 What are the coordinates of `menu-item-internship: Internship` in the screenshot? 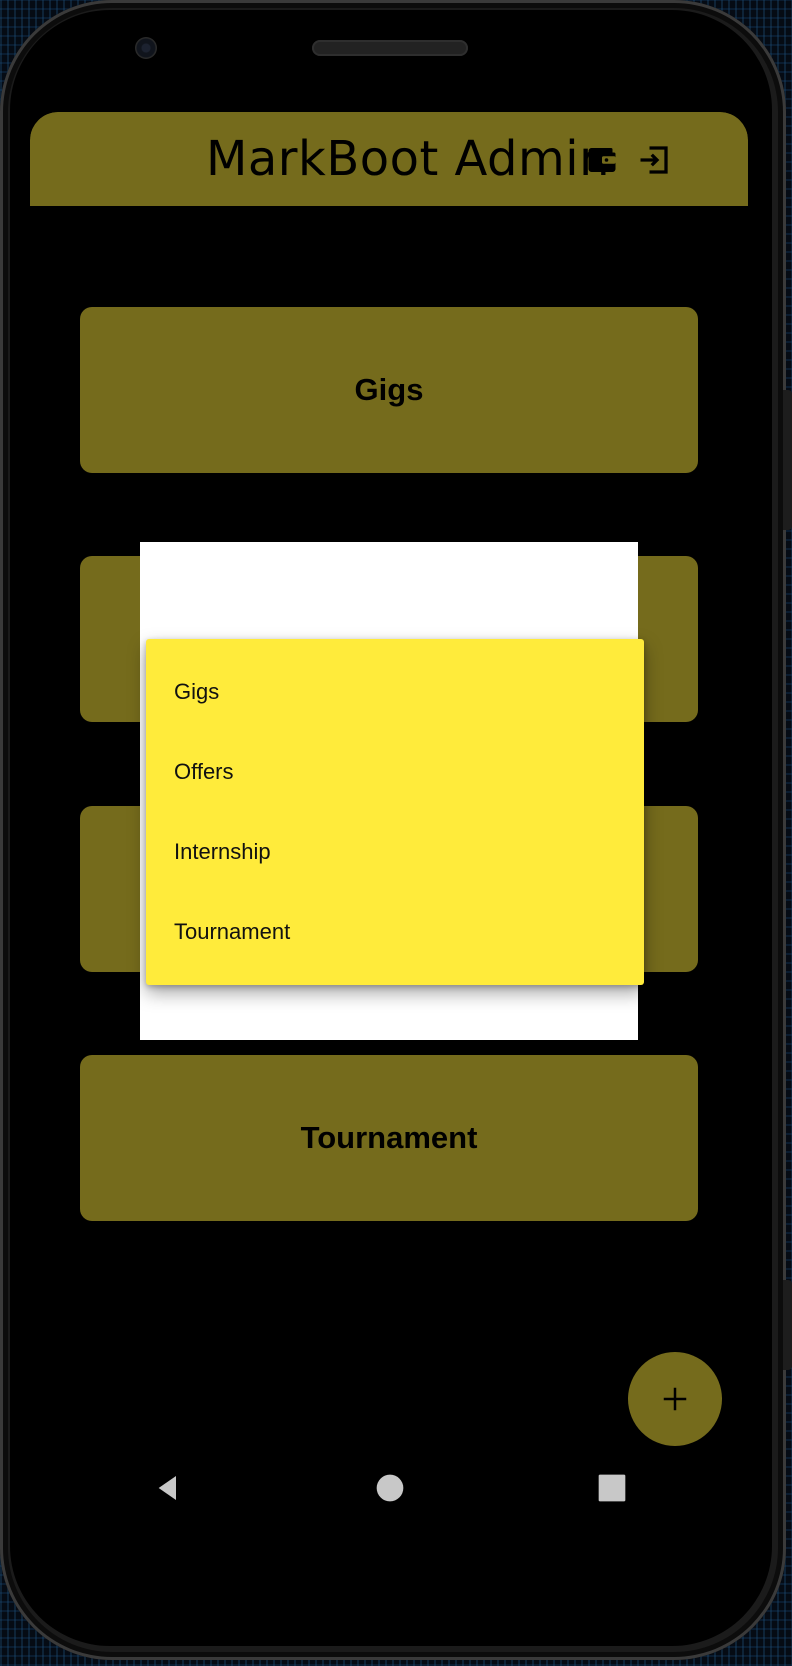 It's located at (395, 852).